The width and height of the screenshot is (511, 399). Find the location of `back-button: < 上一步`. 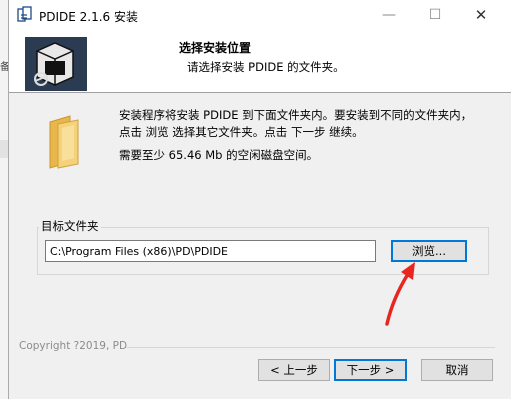

back-button: < 上一步 is located at coordinates (294, 370).